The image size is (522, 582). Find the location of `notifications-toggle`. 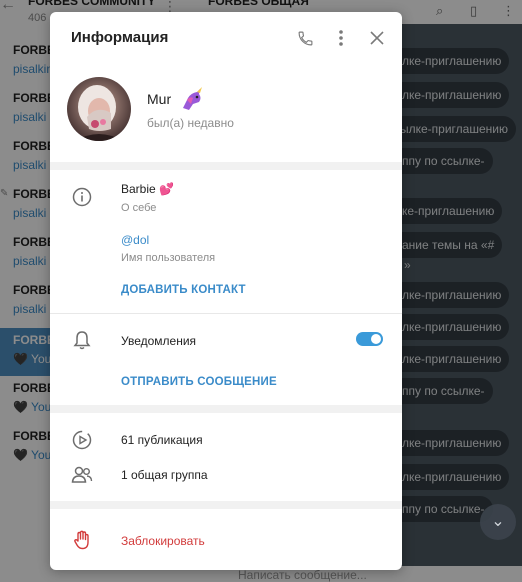

notifications-toggle is located at coordinates (369, 339).